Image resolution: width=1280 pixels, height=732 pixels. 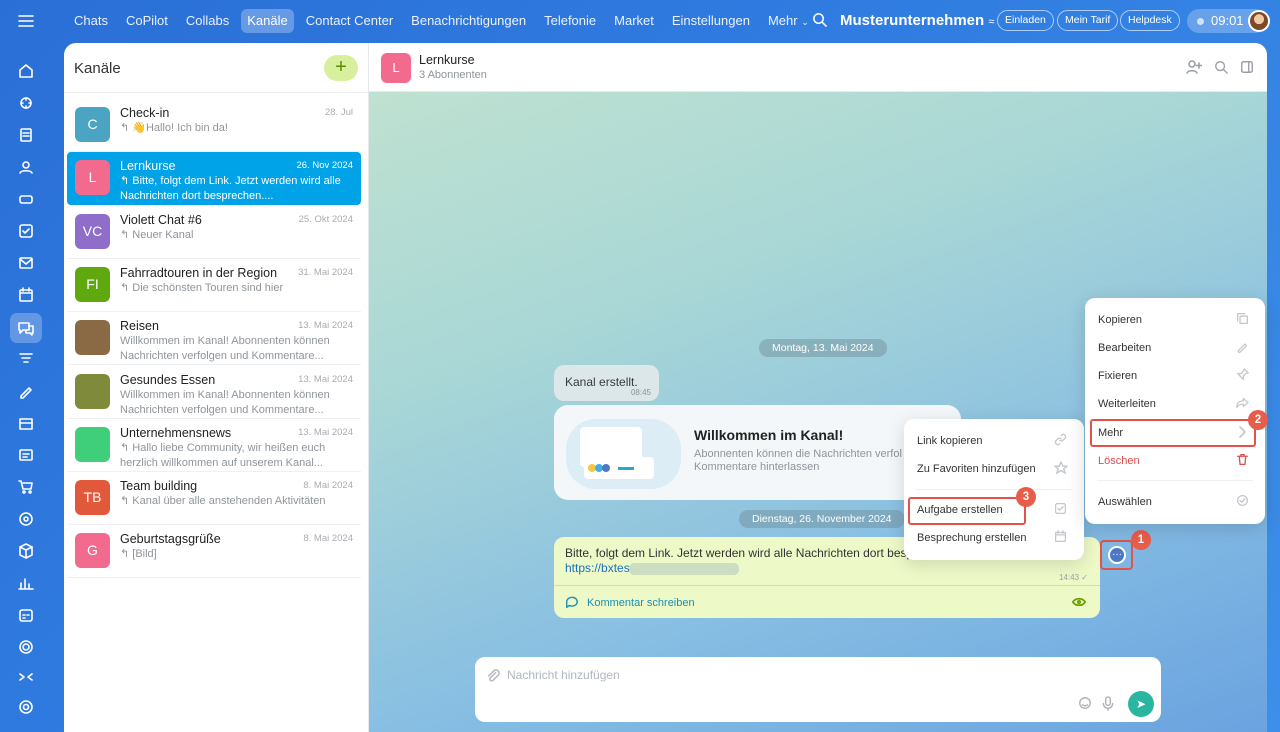 What do you see at coordinates (207, 21) in the screenshot?
I see `nav-collabs: Collabs` at bounding box center [207, 21].